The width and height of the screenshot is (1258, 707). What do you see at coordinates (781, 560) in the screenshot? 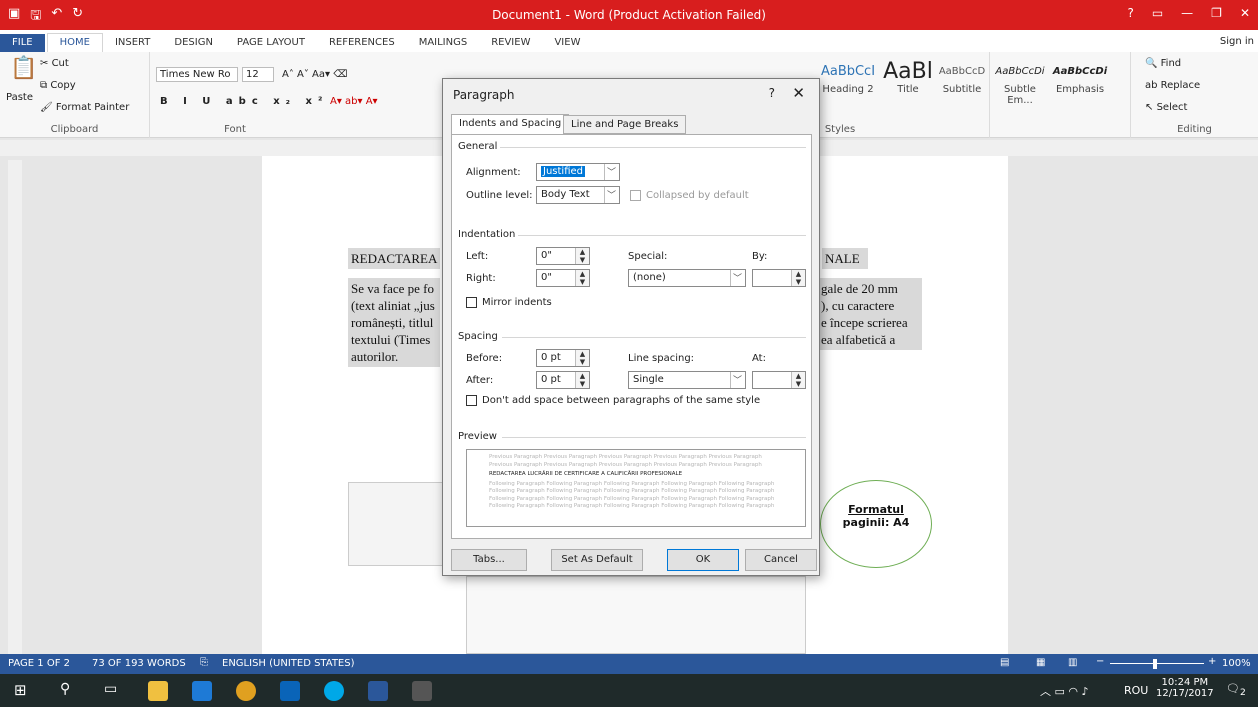
I see `cancel-button: Cancel` at bounding box center [781, 560].